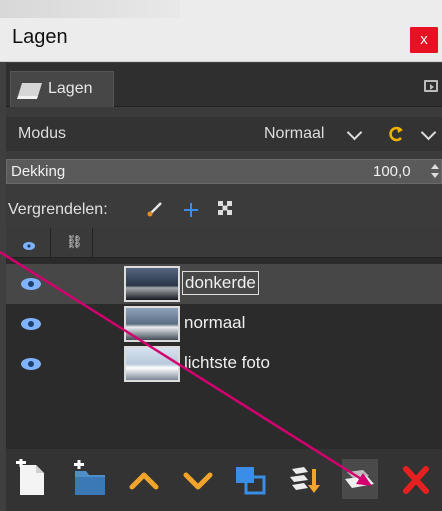 The image size is (442, 511). What do you see at coordinates (90, 9) in the screenshot?
I see `titlebar-blur` at bounding box center [90, 9].